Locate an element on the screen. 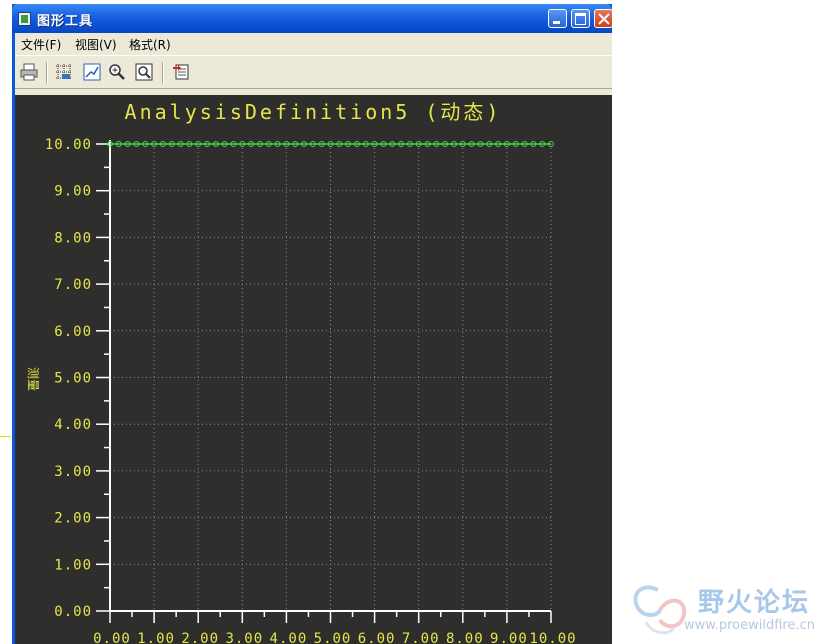 This screenshot has width=840, height=644. x-tick-label: 5.00 is located at coordinates (333, 637).